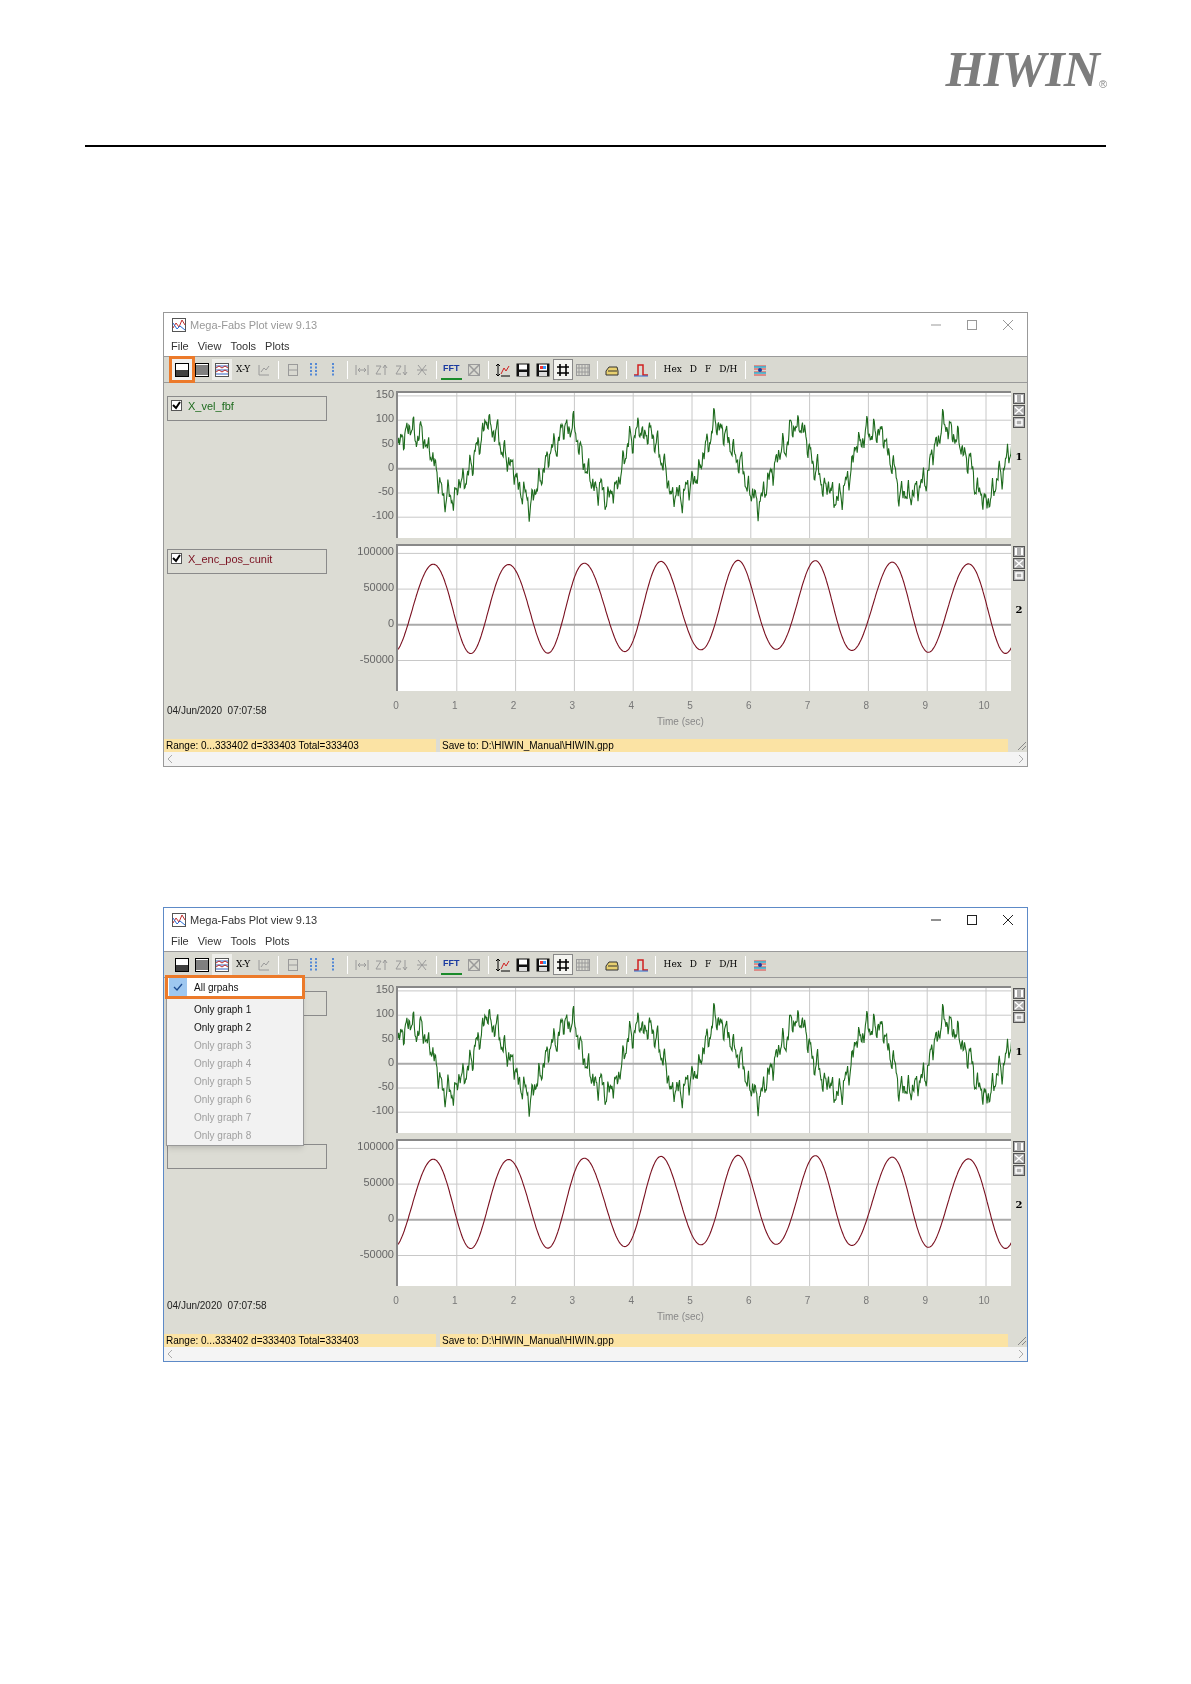 The image size is (1191, 1684). Describe the element at coordinates (1019, 1052) in the screenshot. I see `graph-number: 1` at that location.